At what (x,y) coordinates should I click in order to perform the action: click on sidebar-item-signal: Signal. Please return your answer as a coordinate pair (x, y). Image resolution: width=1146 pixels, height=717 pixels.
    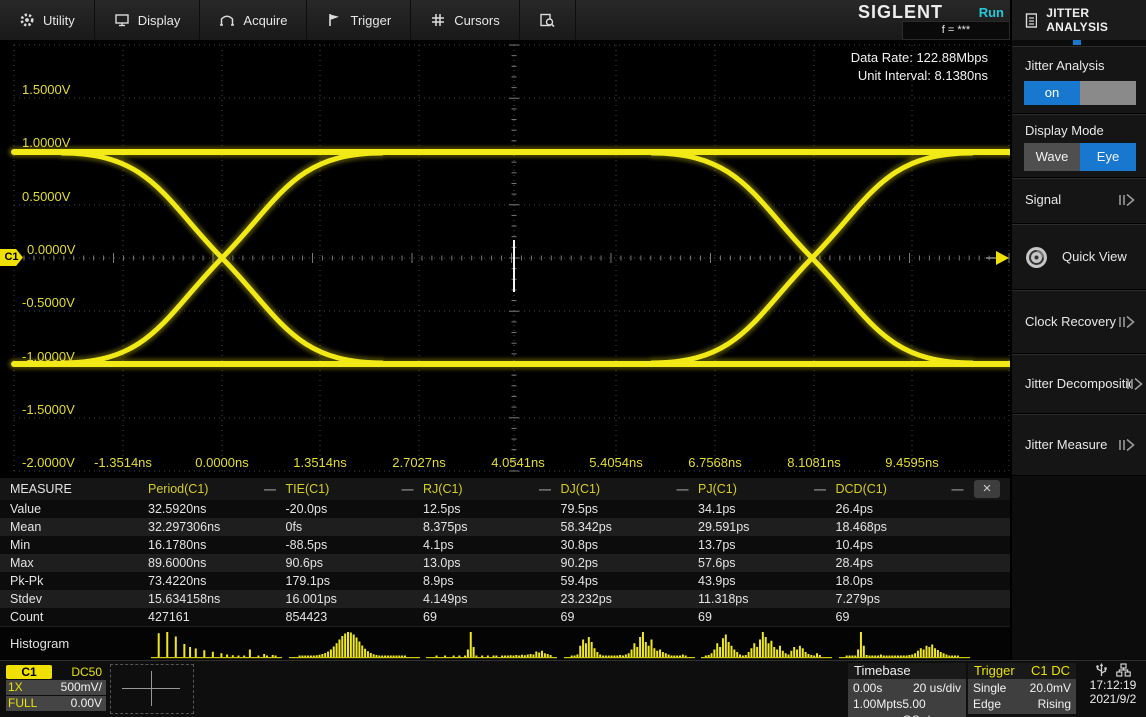
    Looking at the image, I should click on (1079, 201).